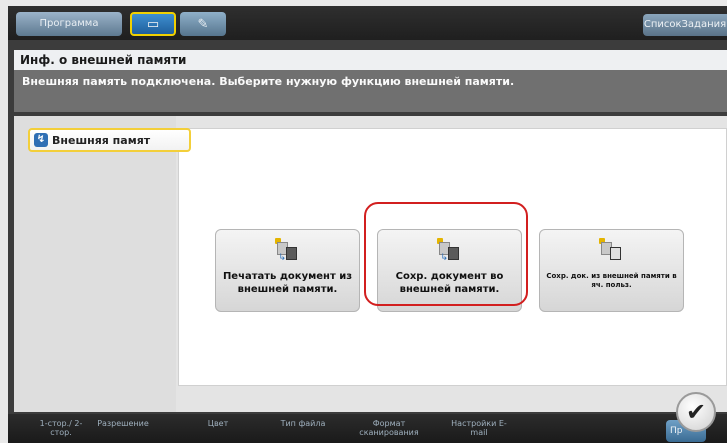  What do you see at coordinates (123, 423) in the screenshot?
I see `tab-resolution: Разрешение` at bounding box center [123, 423].